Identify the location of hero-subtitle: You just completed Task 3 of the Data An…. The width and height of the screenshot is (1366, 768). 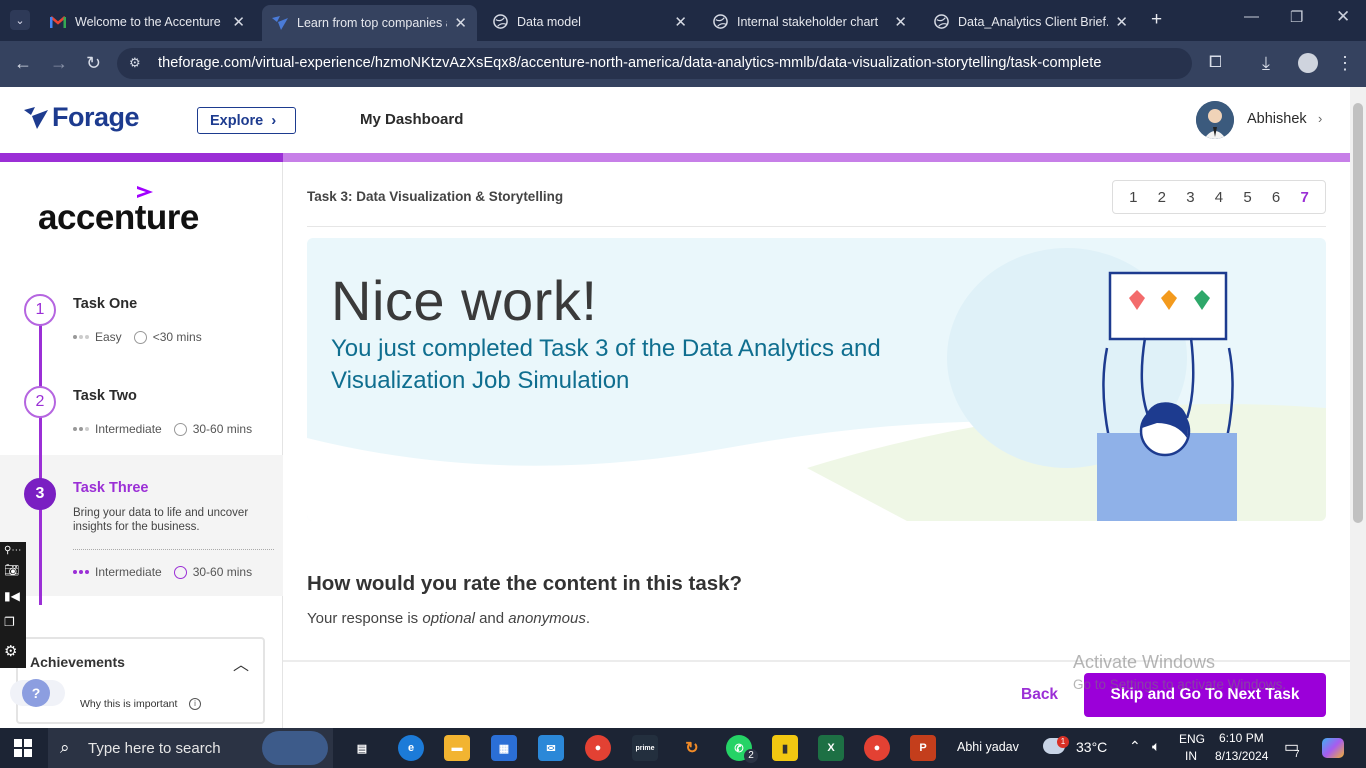
(606, 364).